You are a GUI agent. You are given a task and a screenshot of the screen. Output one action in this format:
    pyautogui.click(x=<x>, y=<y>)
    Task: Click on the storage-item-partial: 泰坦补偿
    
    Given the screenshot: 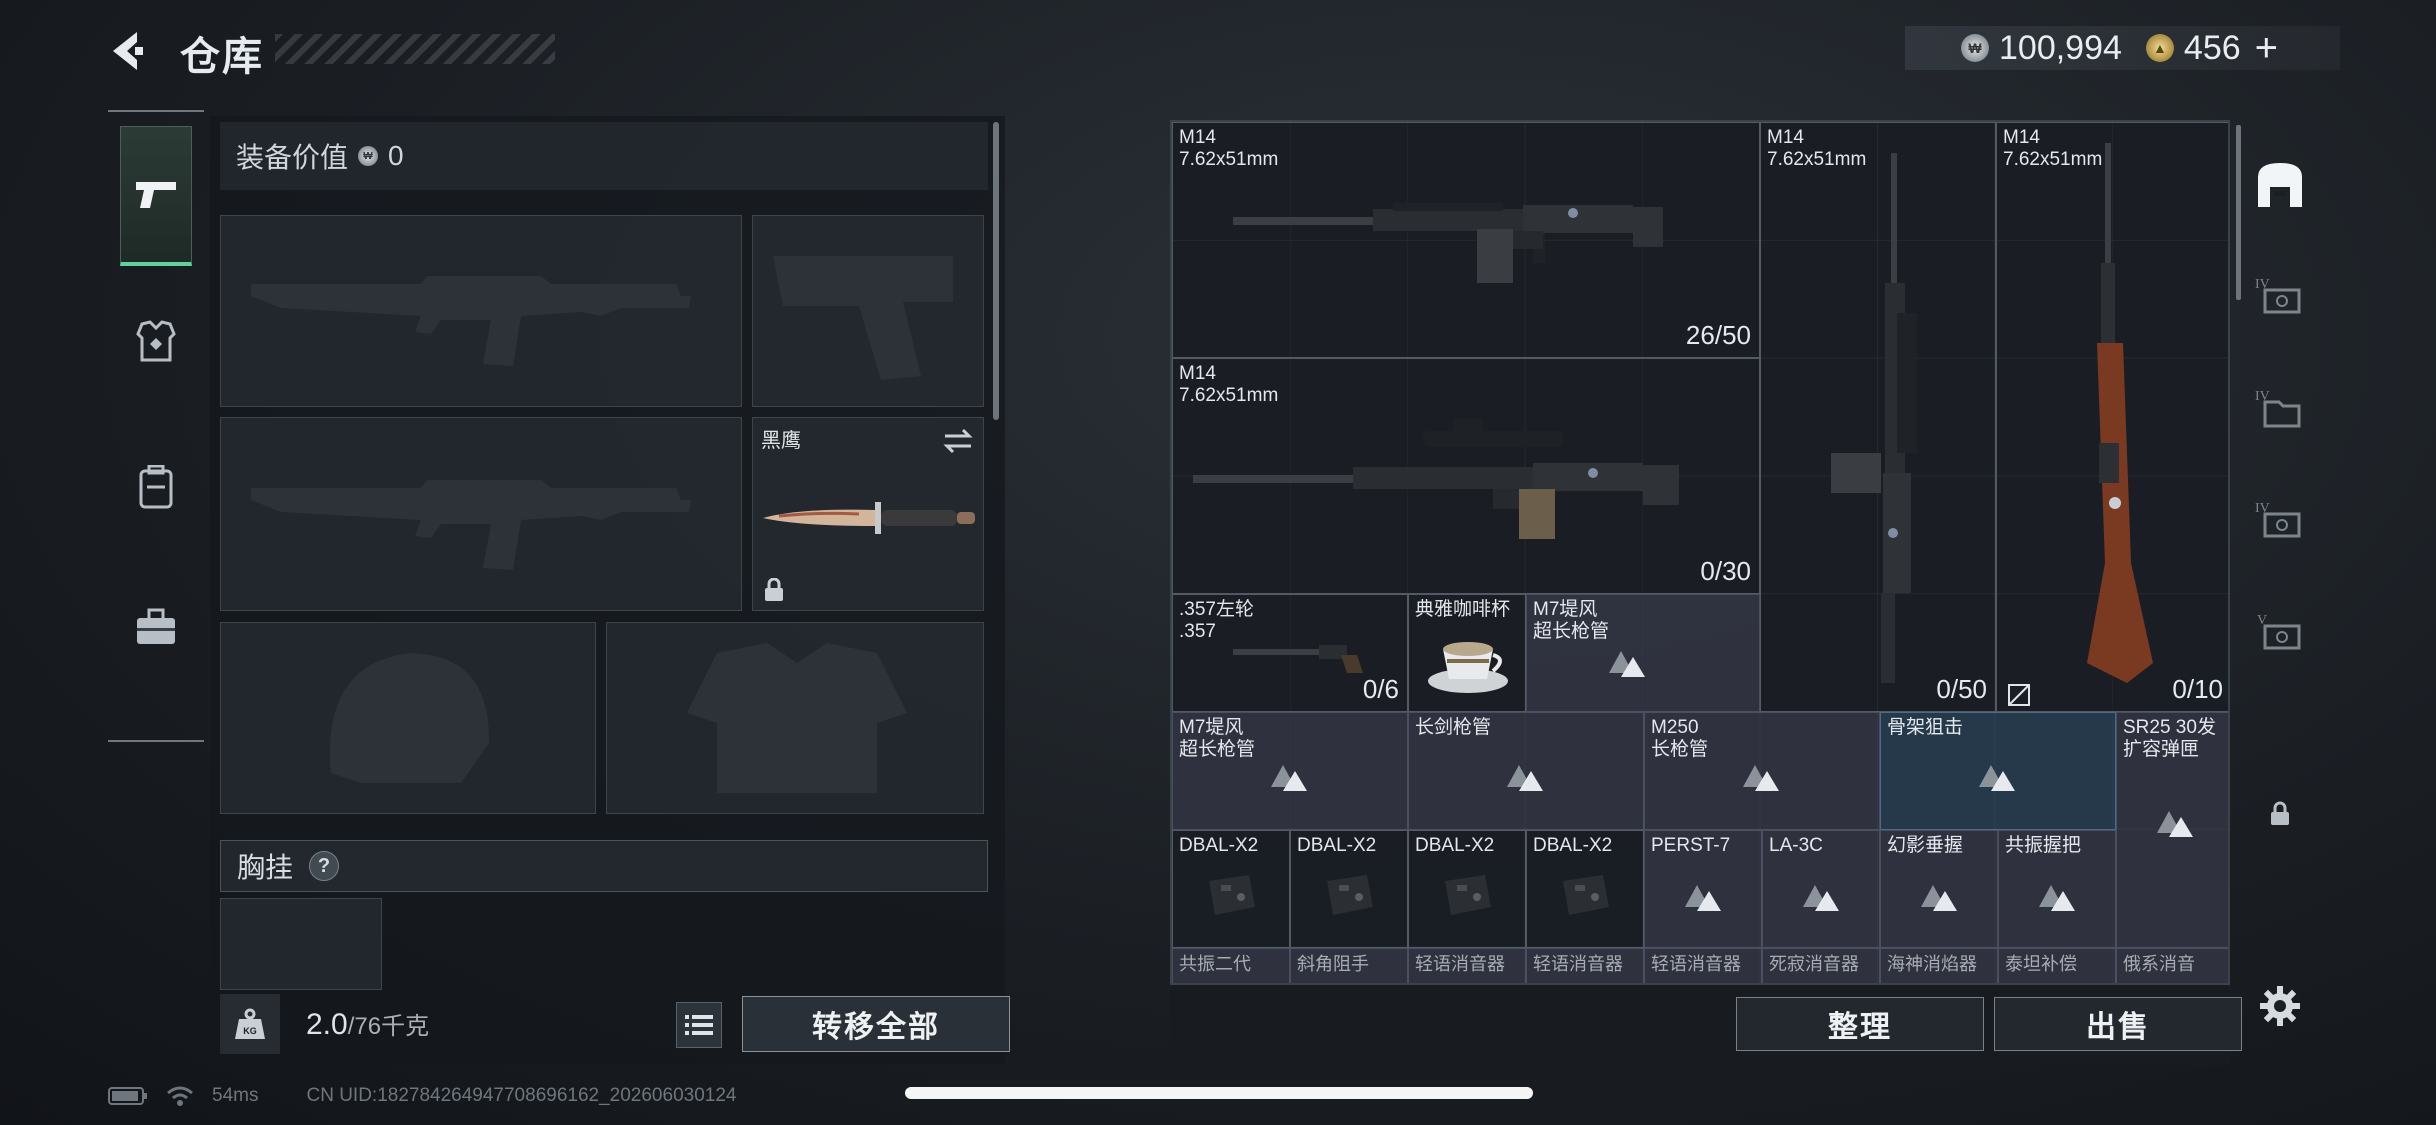 What is the action you would take?
    pyautogui.click(x=2057, y=965)
    